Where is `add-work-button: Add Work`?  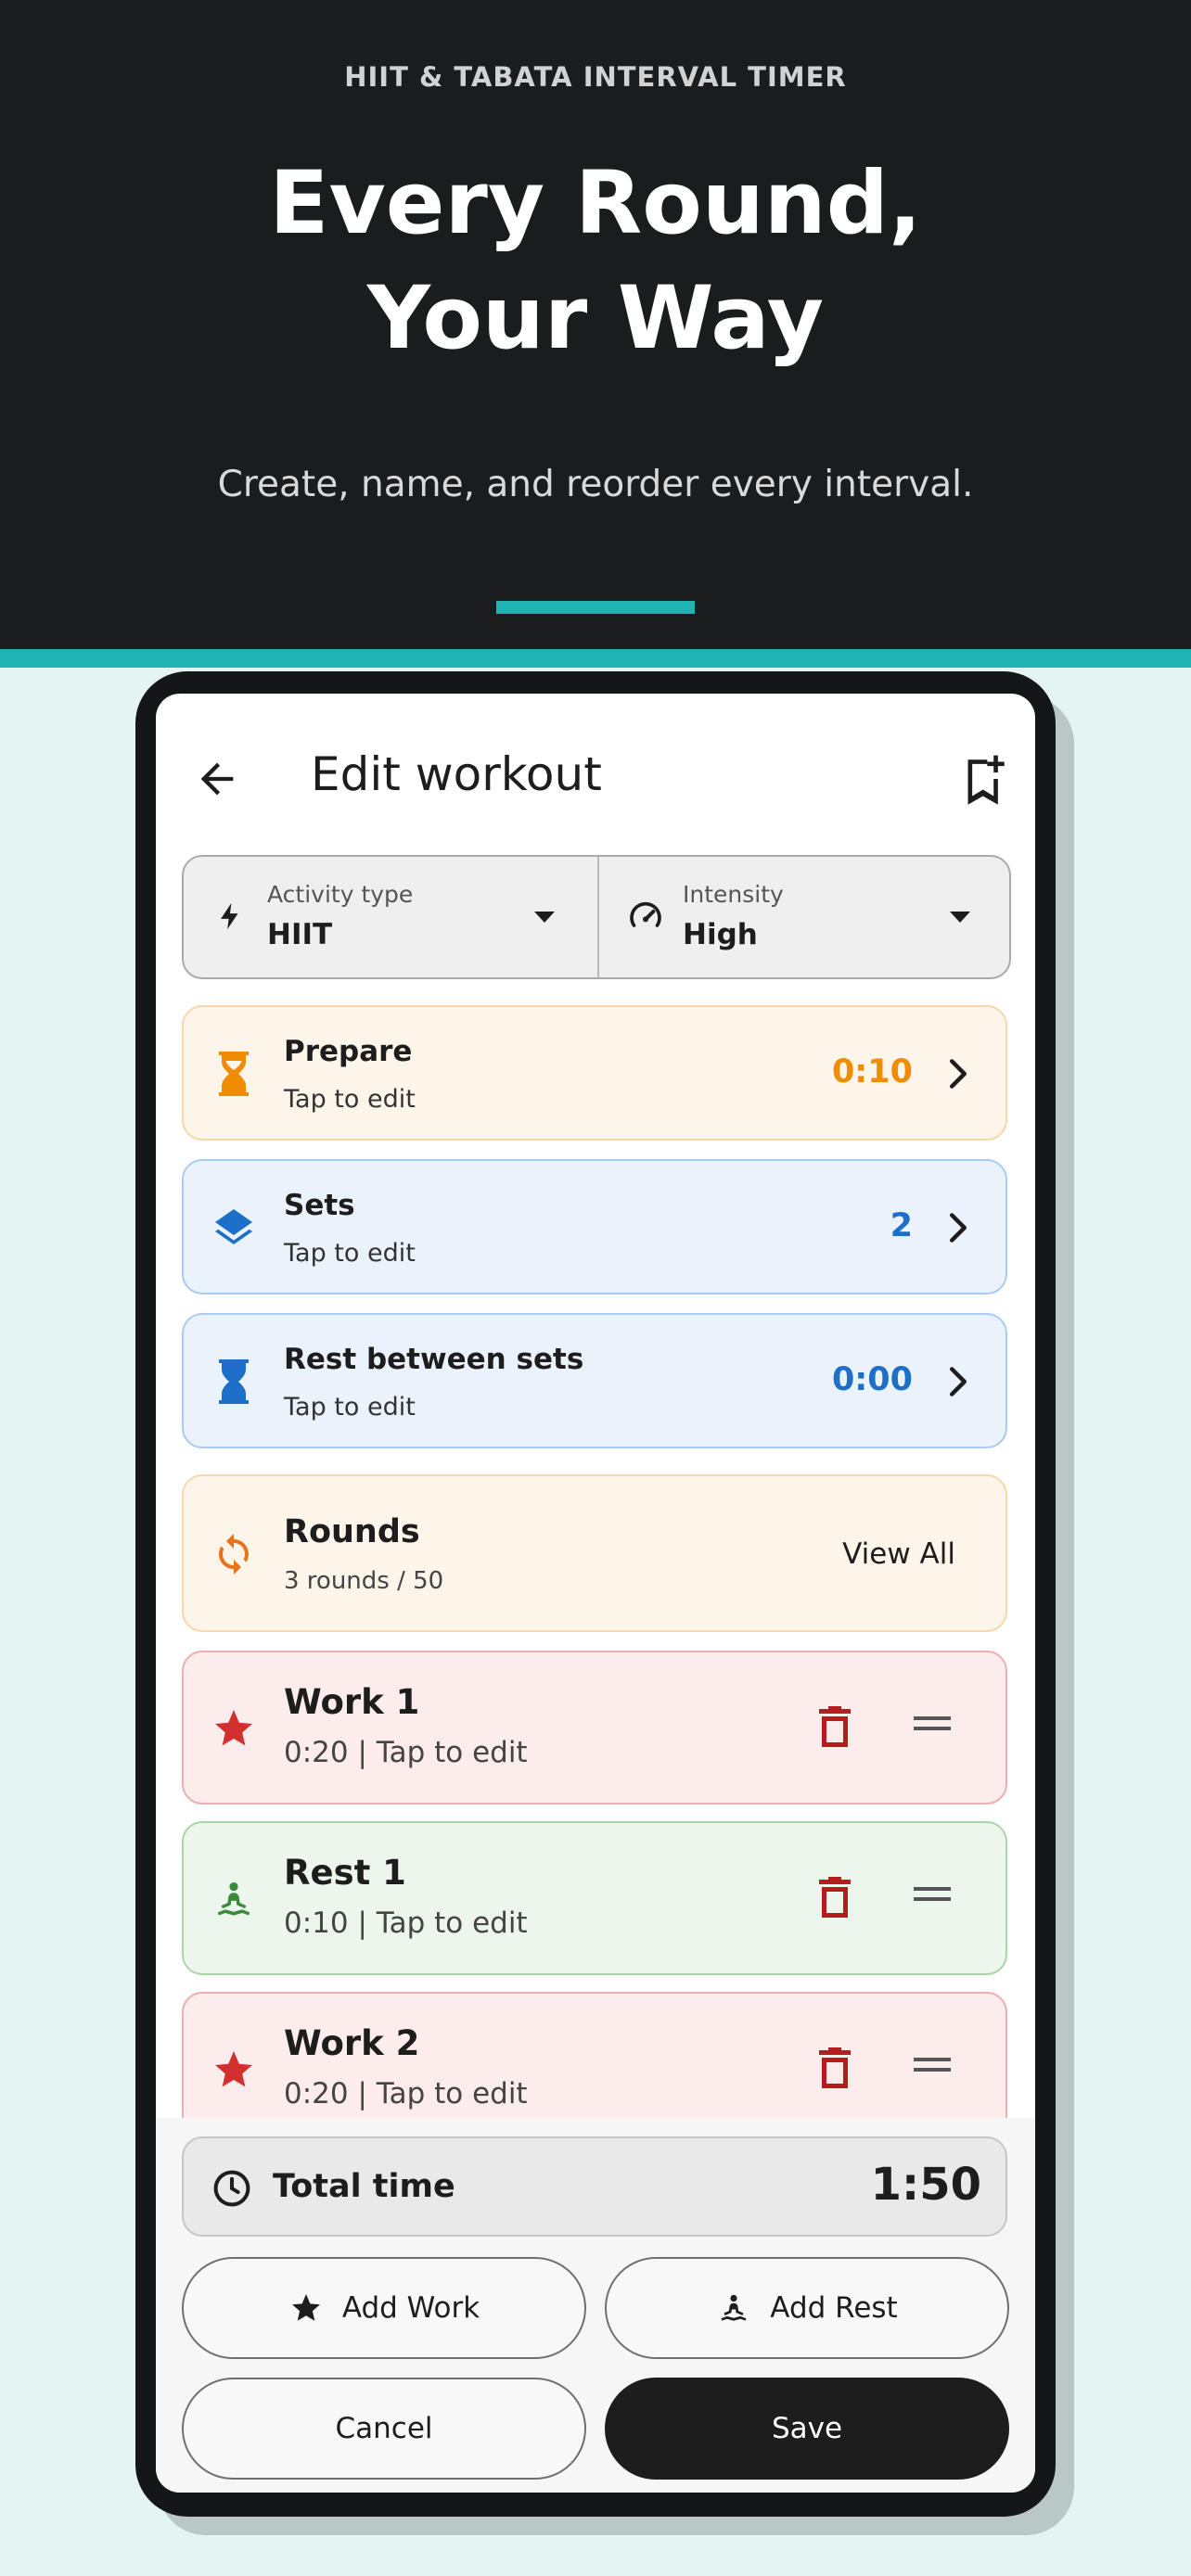 add-work-button: Add Work is located at coordinates (384, 2308).